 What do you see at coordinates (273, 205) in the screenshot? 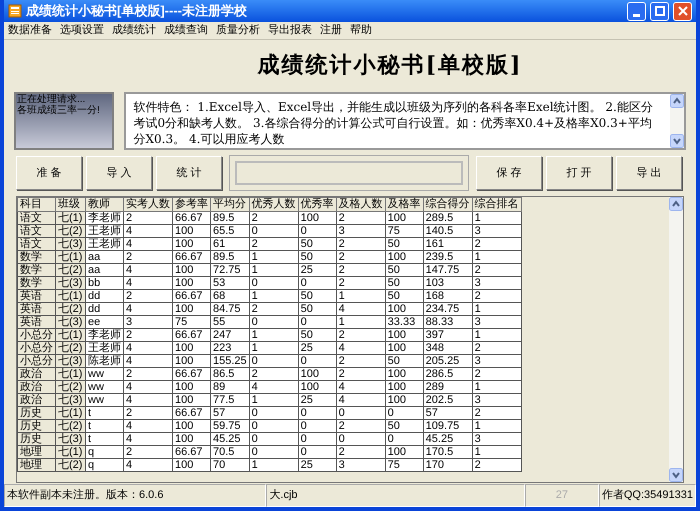
I see `column-header: 优秀人数` at bounding box center [273, 205].